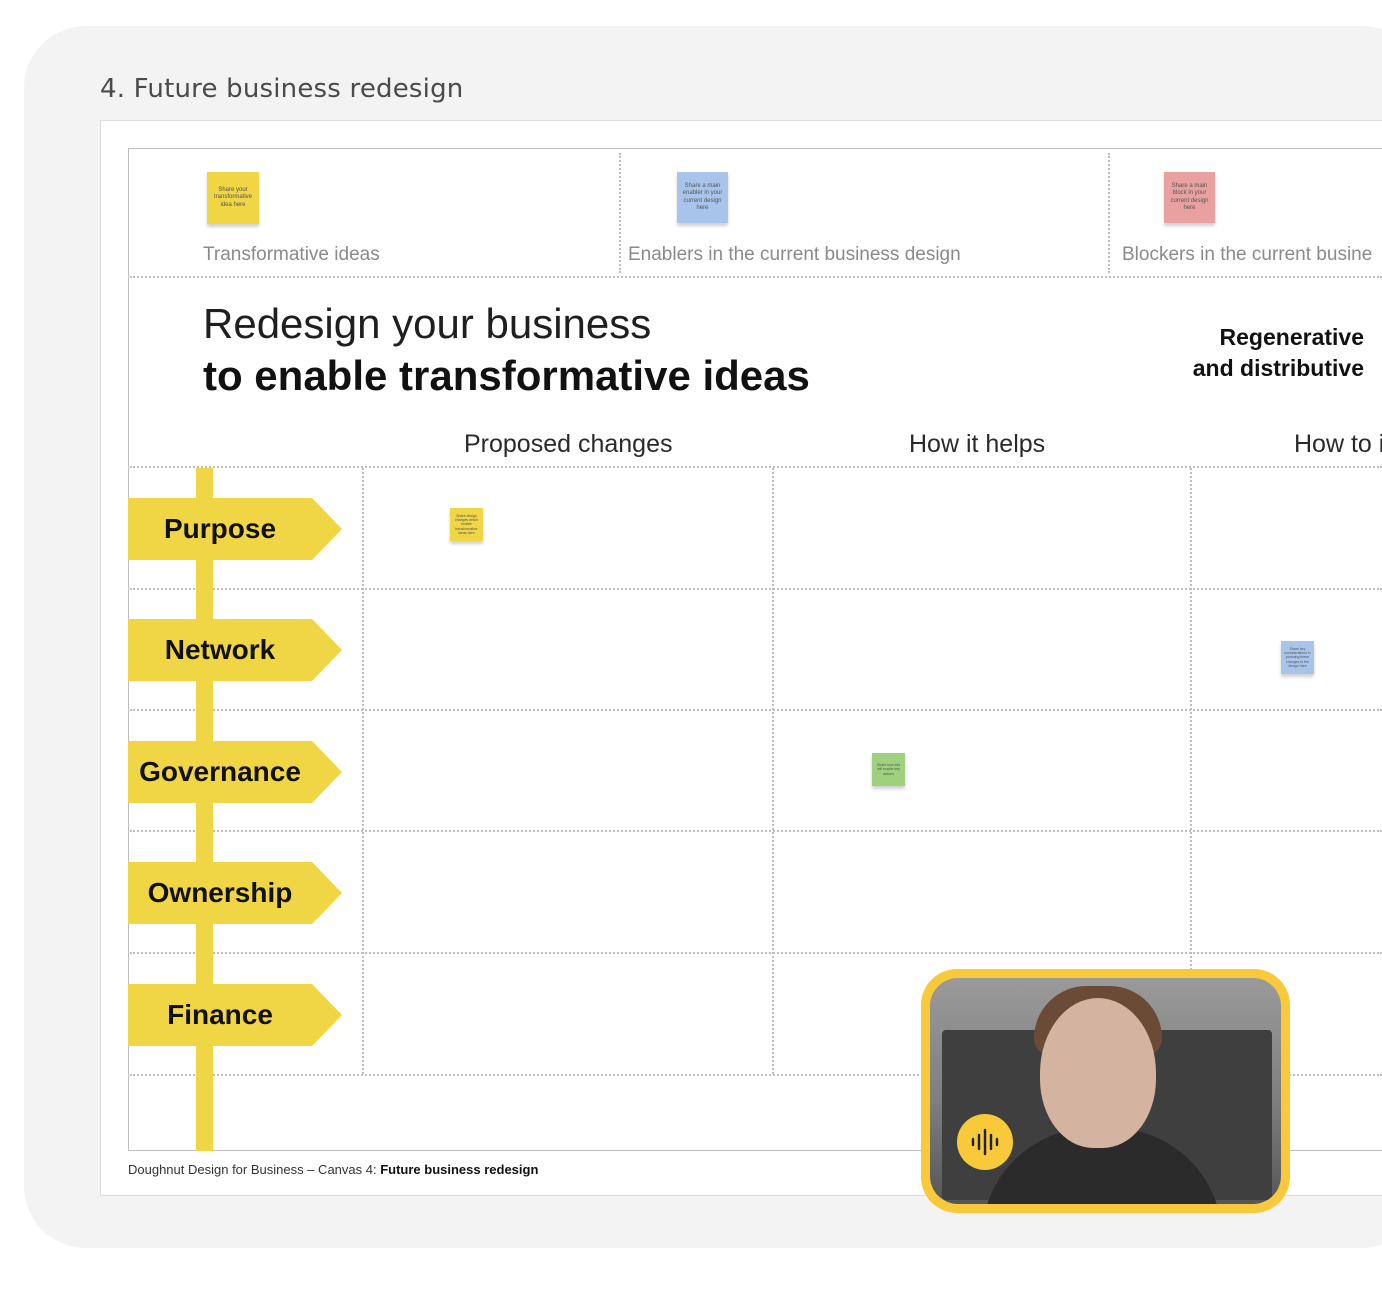 The image size is (1382, 1292). Describe the element at coordinates (1338, 444) in the screenshot. I see `column-header-how-to: How to i` at that location.